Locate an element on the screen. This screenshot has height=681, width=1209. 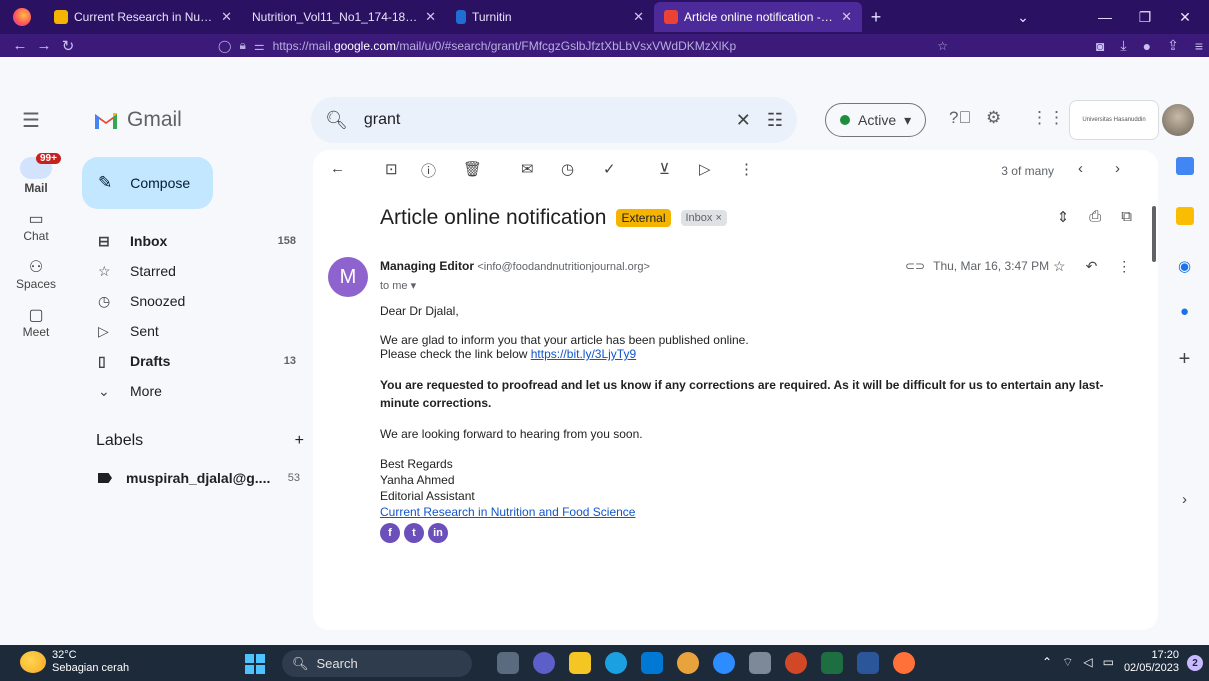
hide-side-panel-icon: › is located at coordinates (1184, 499).